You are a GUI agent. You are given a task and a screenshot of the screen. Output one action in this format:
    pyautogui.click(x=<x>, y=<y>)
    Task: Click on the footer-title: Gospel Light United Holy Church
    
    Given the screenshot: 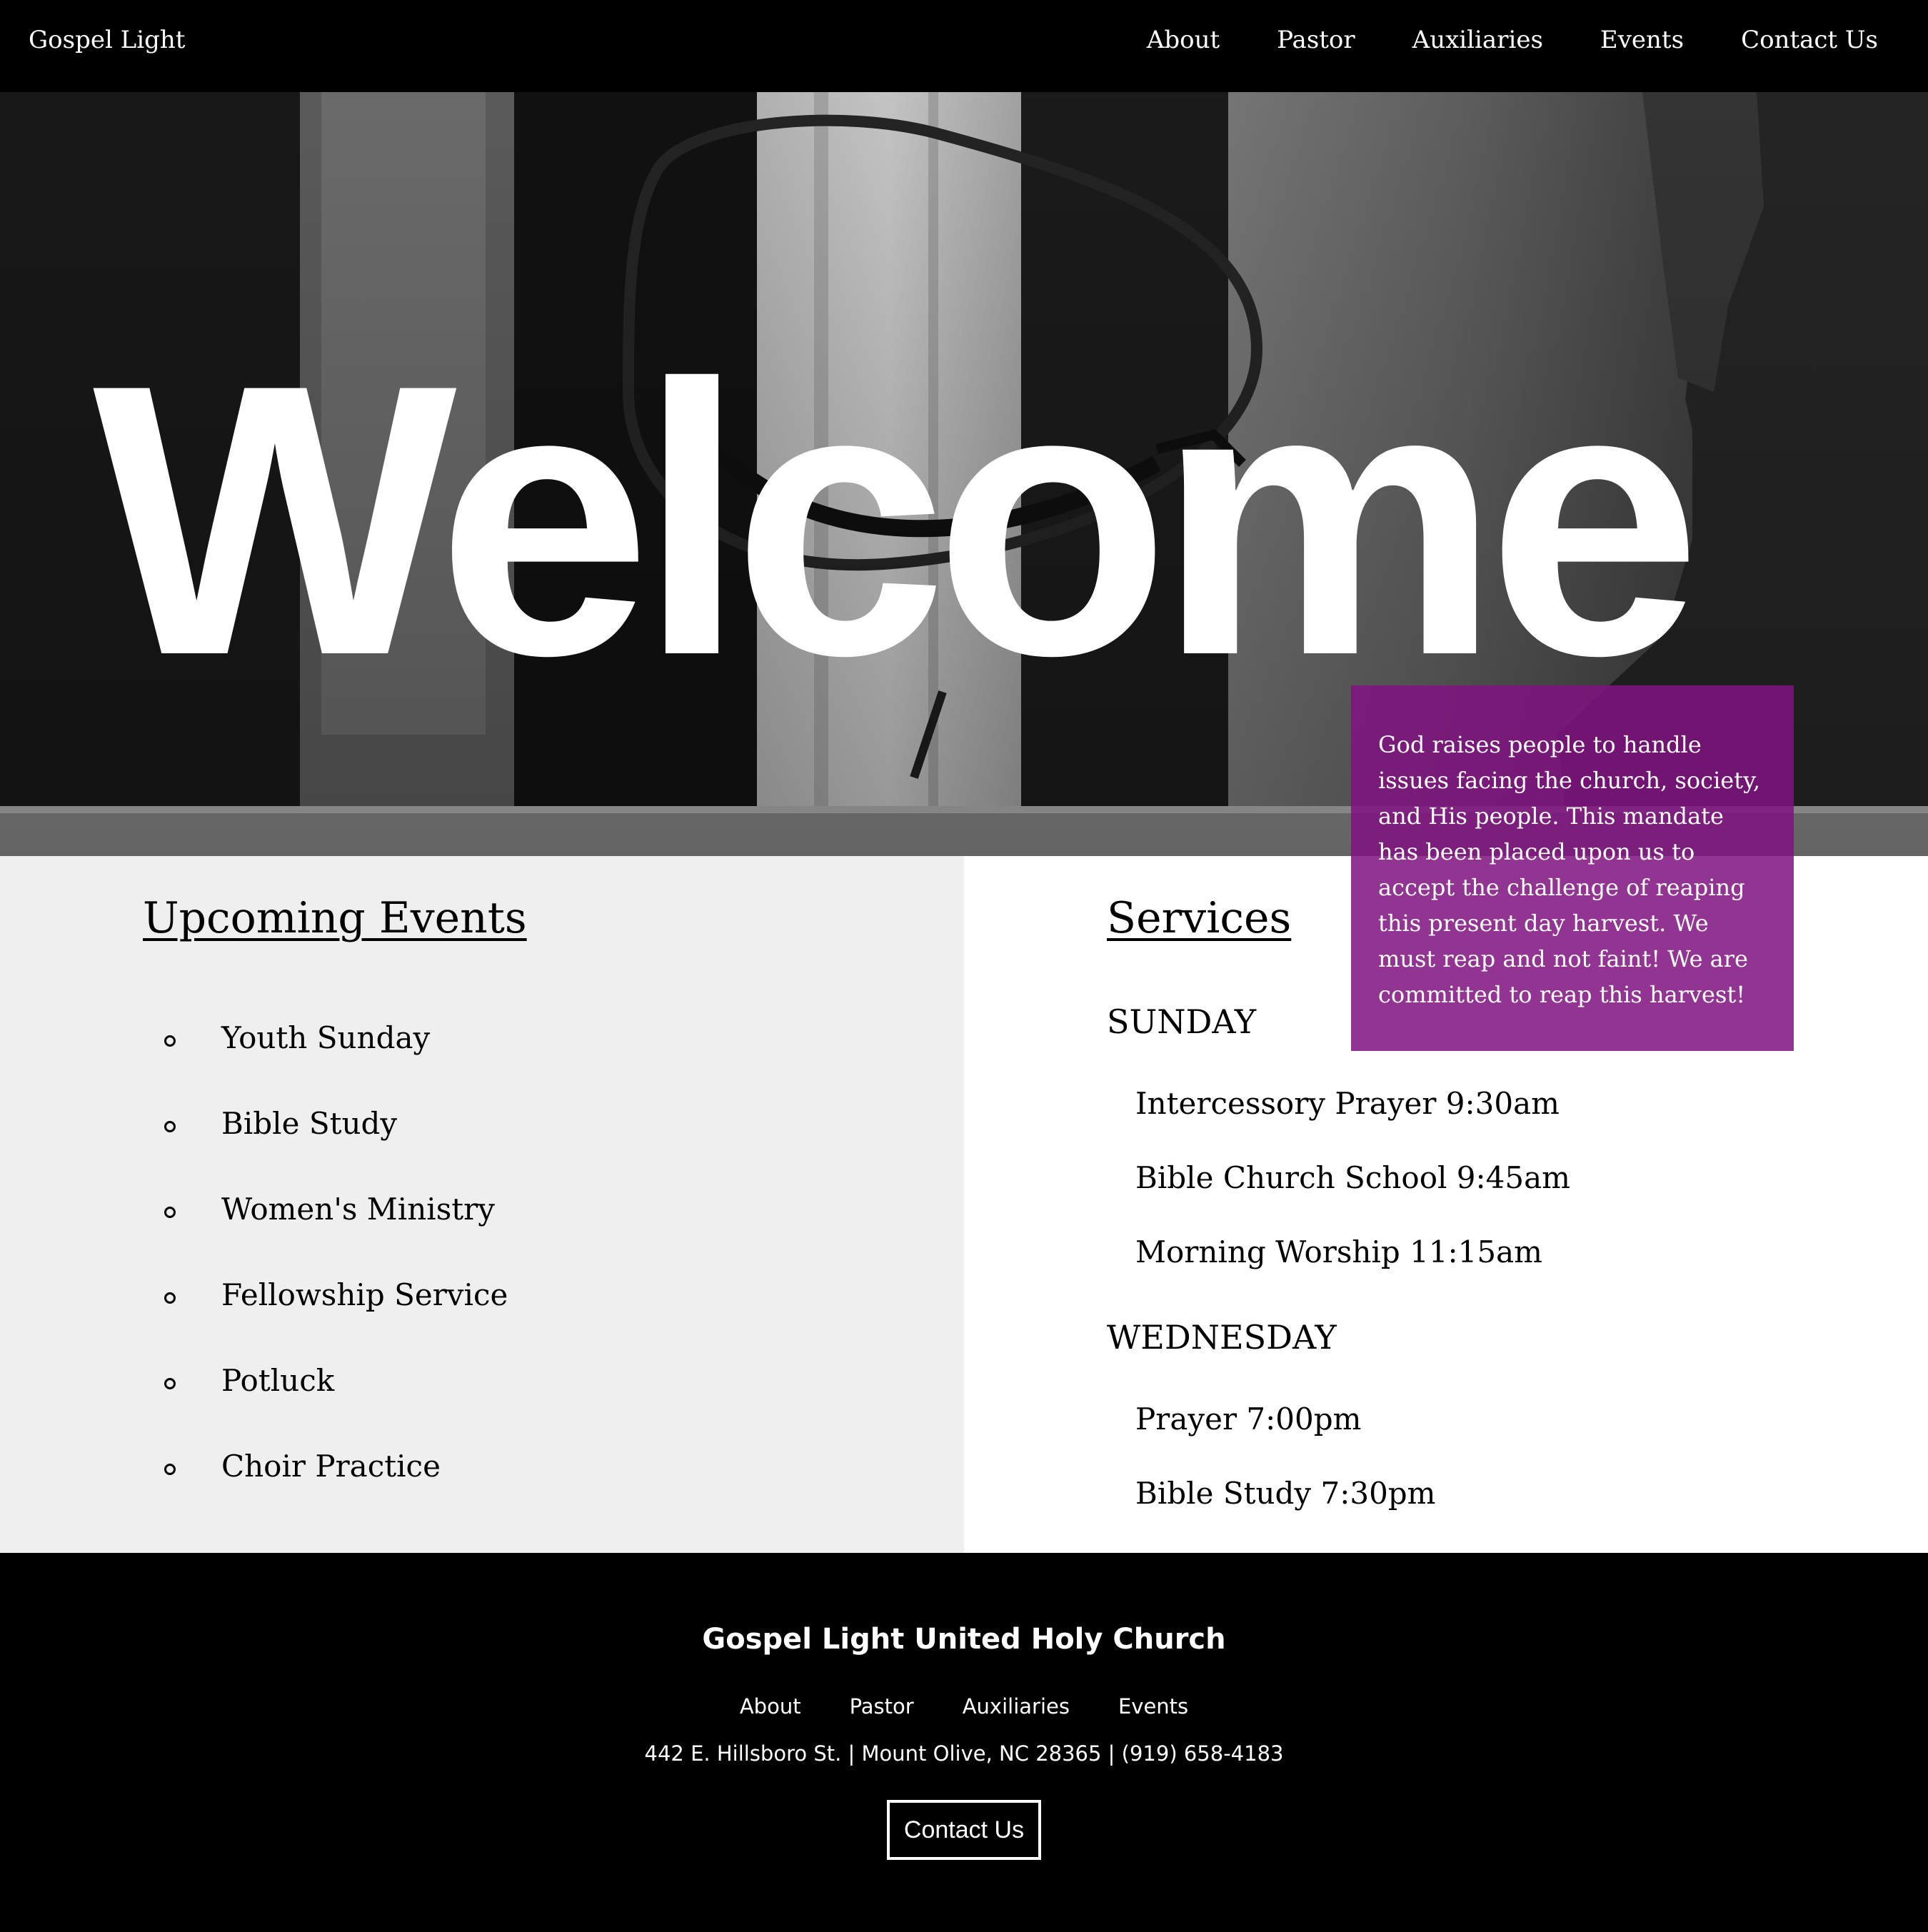 What is the action you would take?
    pyautogui.click(x=964, y=1640)
    